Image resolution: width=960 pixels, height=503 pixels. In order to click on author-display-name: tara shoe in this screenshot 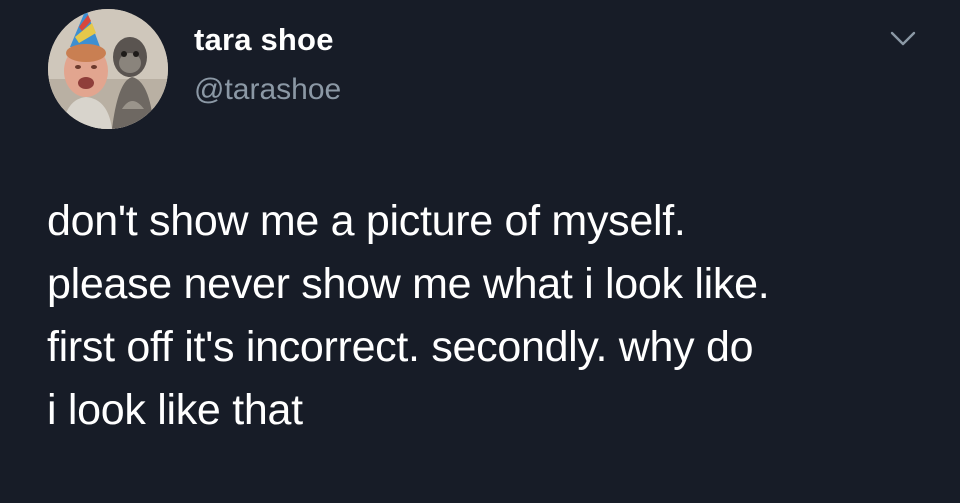, I will do `click(264, 40)`.